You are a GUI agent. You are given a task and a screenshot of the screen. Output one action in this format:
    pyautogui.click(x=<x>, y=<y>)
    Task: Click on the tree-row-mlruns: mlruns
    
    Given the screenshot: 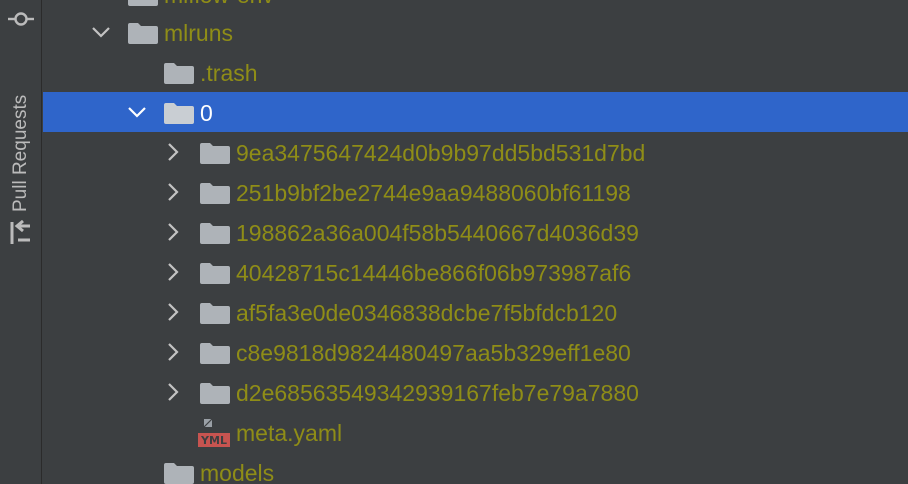 What is the action you would take?
    pyautogui.click(x=475, y=32)
    